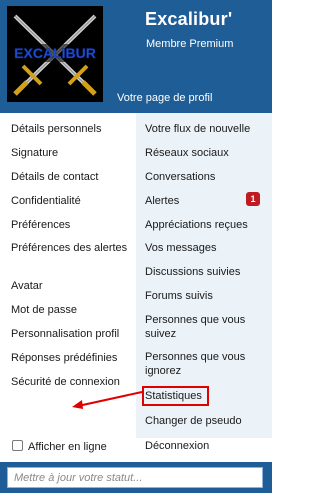 Image resolution: width=320 pixels, height=493 pixels. Describe the element at coordinates (135, 477) in the screenshot. I see `status-input` at that location.